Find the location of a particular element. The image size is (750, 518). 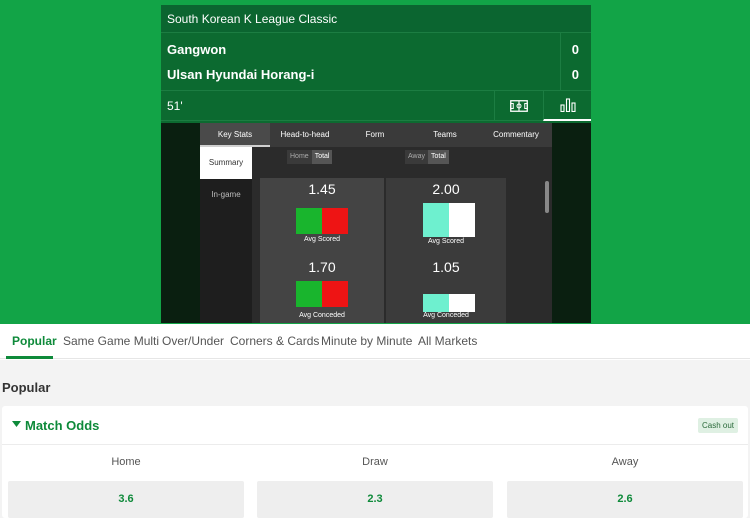

away-team-name: Ulsan Hyundai Horang-i is located at coordinates (241, 74).